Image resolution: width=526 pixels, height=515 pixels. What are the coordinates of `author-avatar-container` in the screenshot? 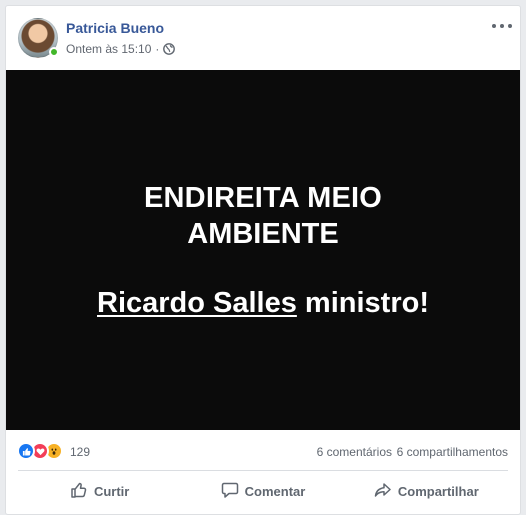 It's located at (38, 38).